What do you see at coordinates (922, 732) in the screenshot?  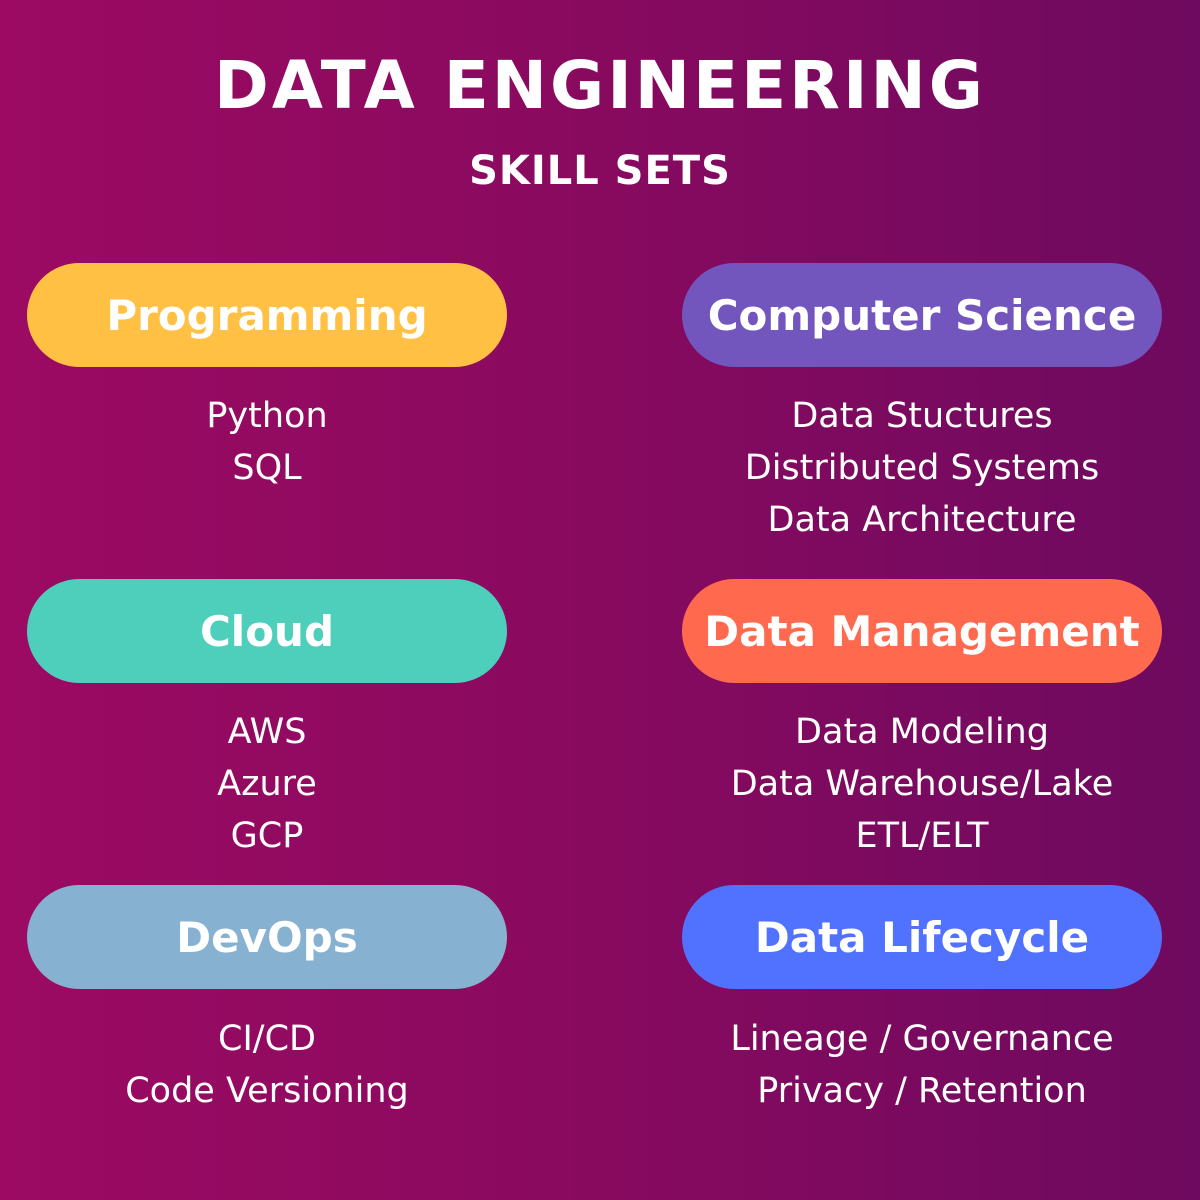 I see `skill-item: Data Modeling` at bounding box center [922, 732].